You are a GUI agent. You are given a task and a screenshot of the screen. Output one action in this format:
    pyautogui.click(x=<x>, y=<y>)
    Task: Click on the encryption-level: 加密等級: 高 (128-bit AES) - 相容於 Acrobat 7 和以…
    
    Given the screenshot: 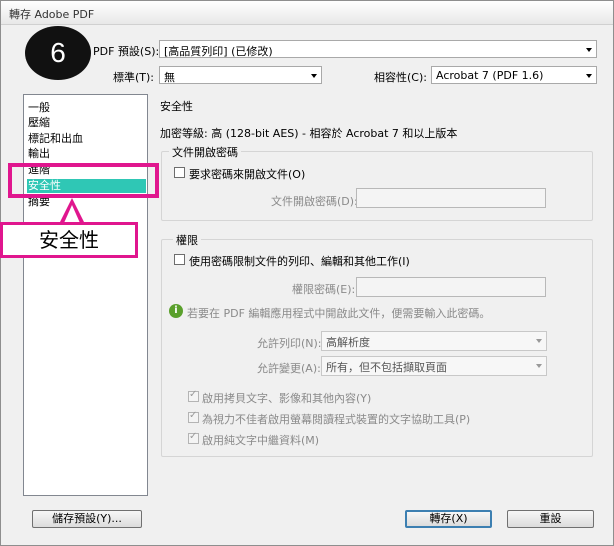 What is the action you would take?
    pyautogui.click(x=309, y=133)
    